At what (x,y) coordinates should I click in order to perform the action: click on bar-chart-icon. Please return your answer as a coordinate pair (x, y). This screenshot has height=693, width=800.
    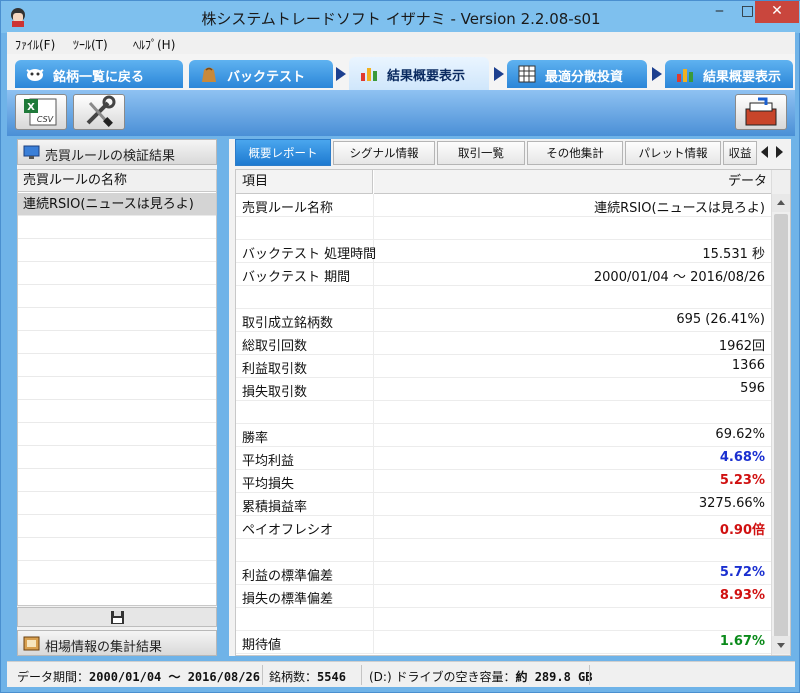
    Looking at the image, I should click on (369, 73).